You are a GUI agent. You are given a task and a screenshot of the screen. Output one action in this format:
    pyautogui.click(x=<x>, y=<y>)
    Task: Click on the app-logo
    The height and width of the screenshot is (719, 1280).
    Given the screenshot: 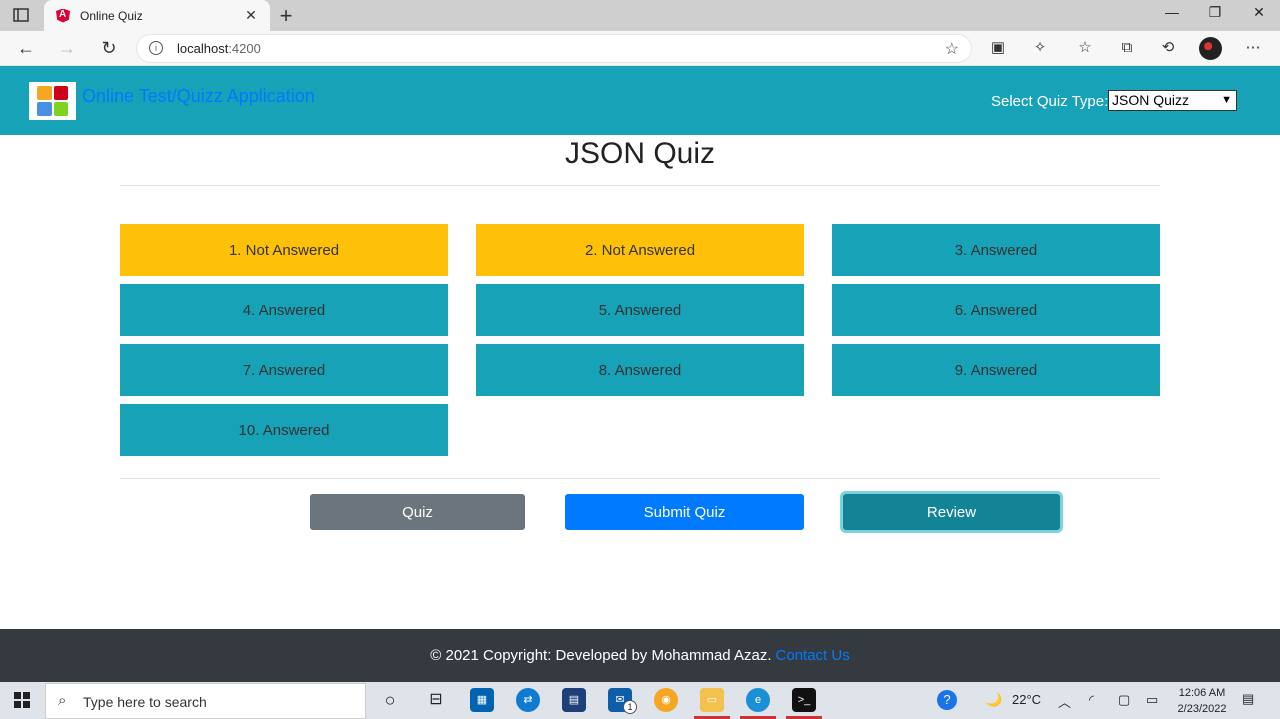 What is the action you would take?
    pyautogui.click(x=52, y=101)
    